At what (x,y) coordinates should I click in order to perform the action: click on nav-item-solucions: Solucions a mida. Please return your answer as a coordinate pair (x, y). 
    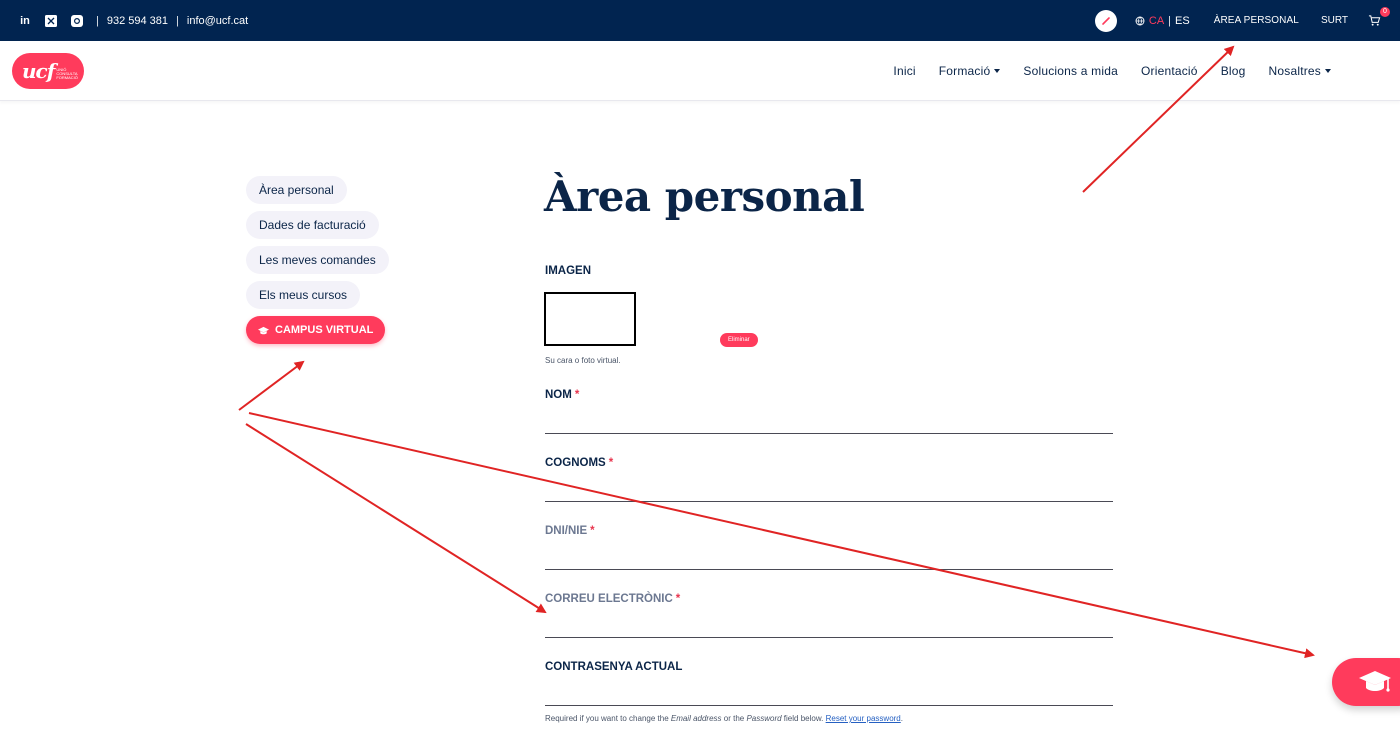
    Looking at the image, I should click on (1070, 71).